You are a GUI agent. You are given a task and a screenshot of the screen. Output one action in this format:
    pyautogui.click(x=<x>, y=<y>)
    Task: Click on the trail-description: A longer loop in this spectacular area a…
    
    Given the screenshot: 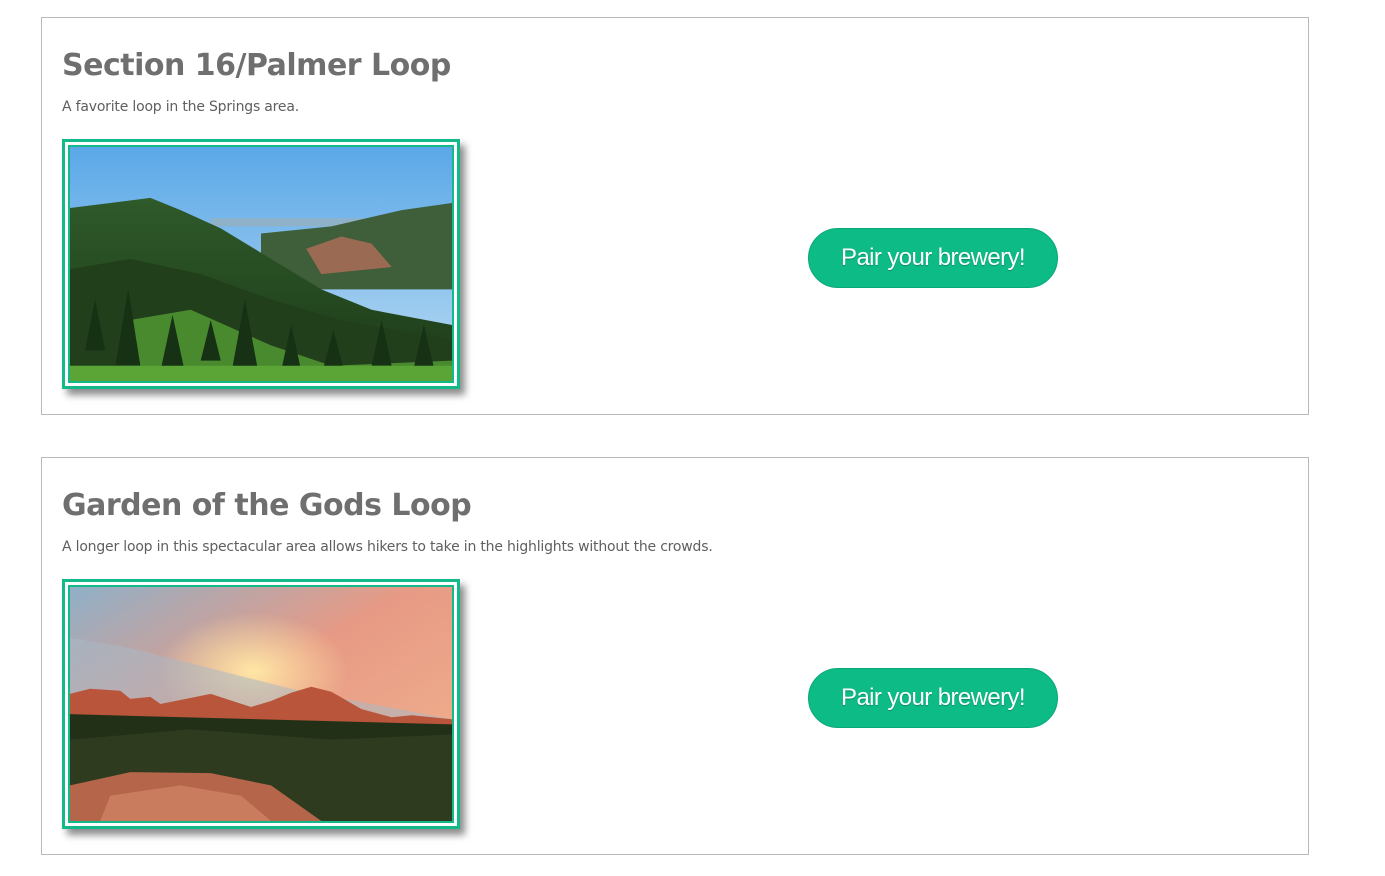 What is the action you would take?
    pyautogui.click(x=387, y=547)
    